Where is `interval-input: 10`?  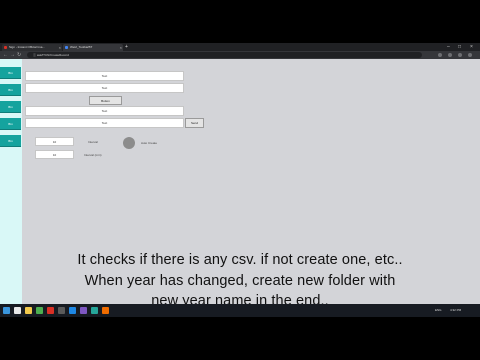
interval-input: 10 is located at coordinates (54, 141).